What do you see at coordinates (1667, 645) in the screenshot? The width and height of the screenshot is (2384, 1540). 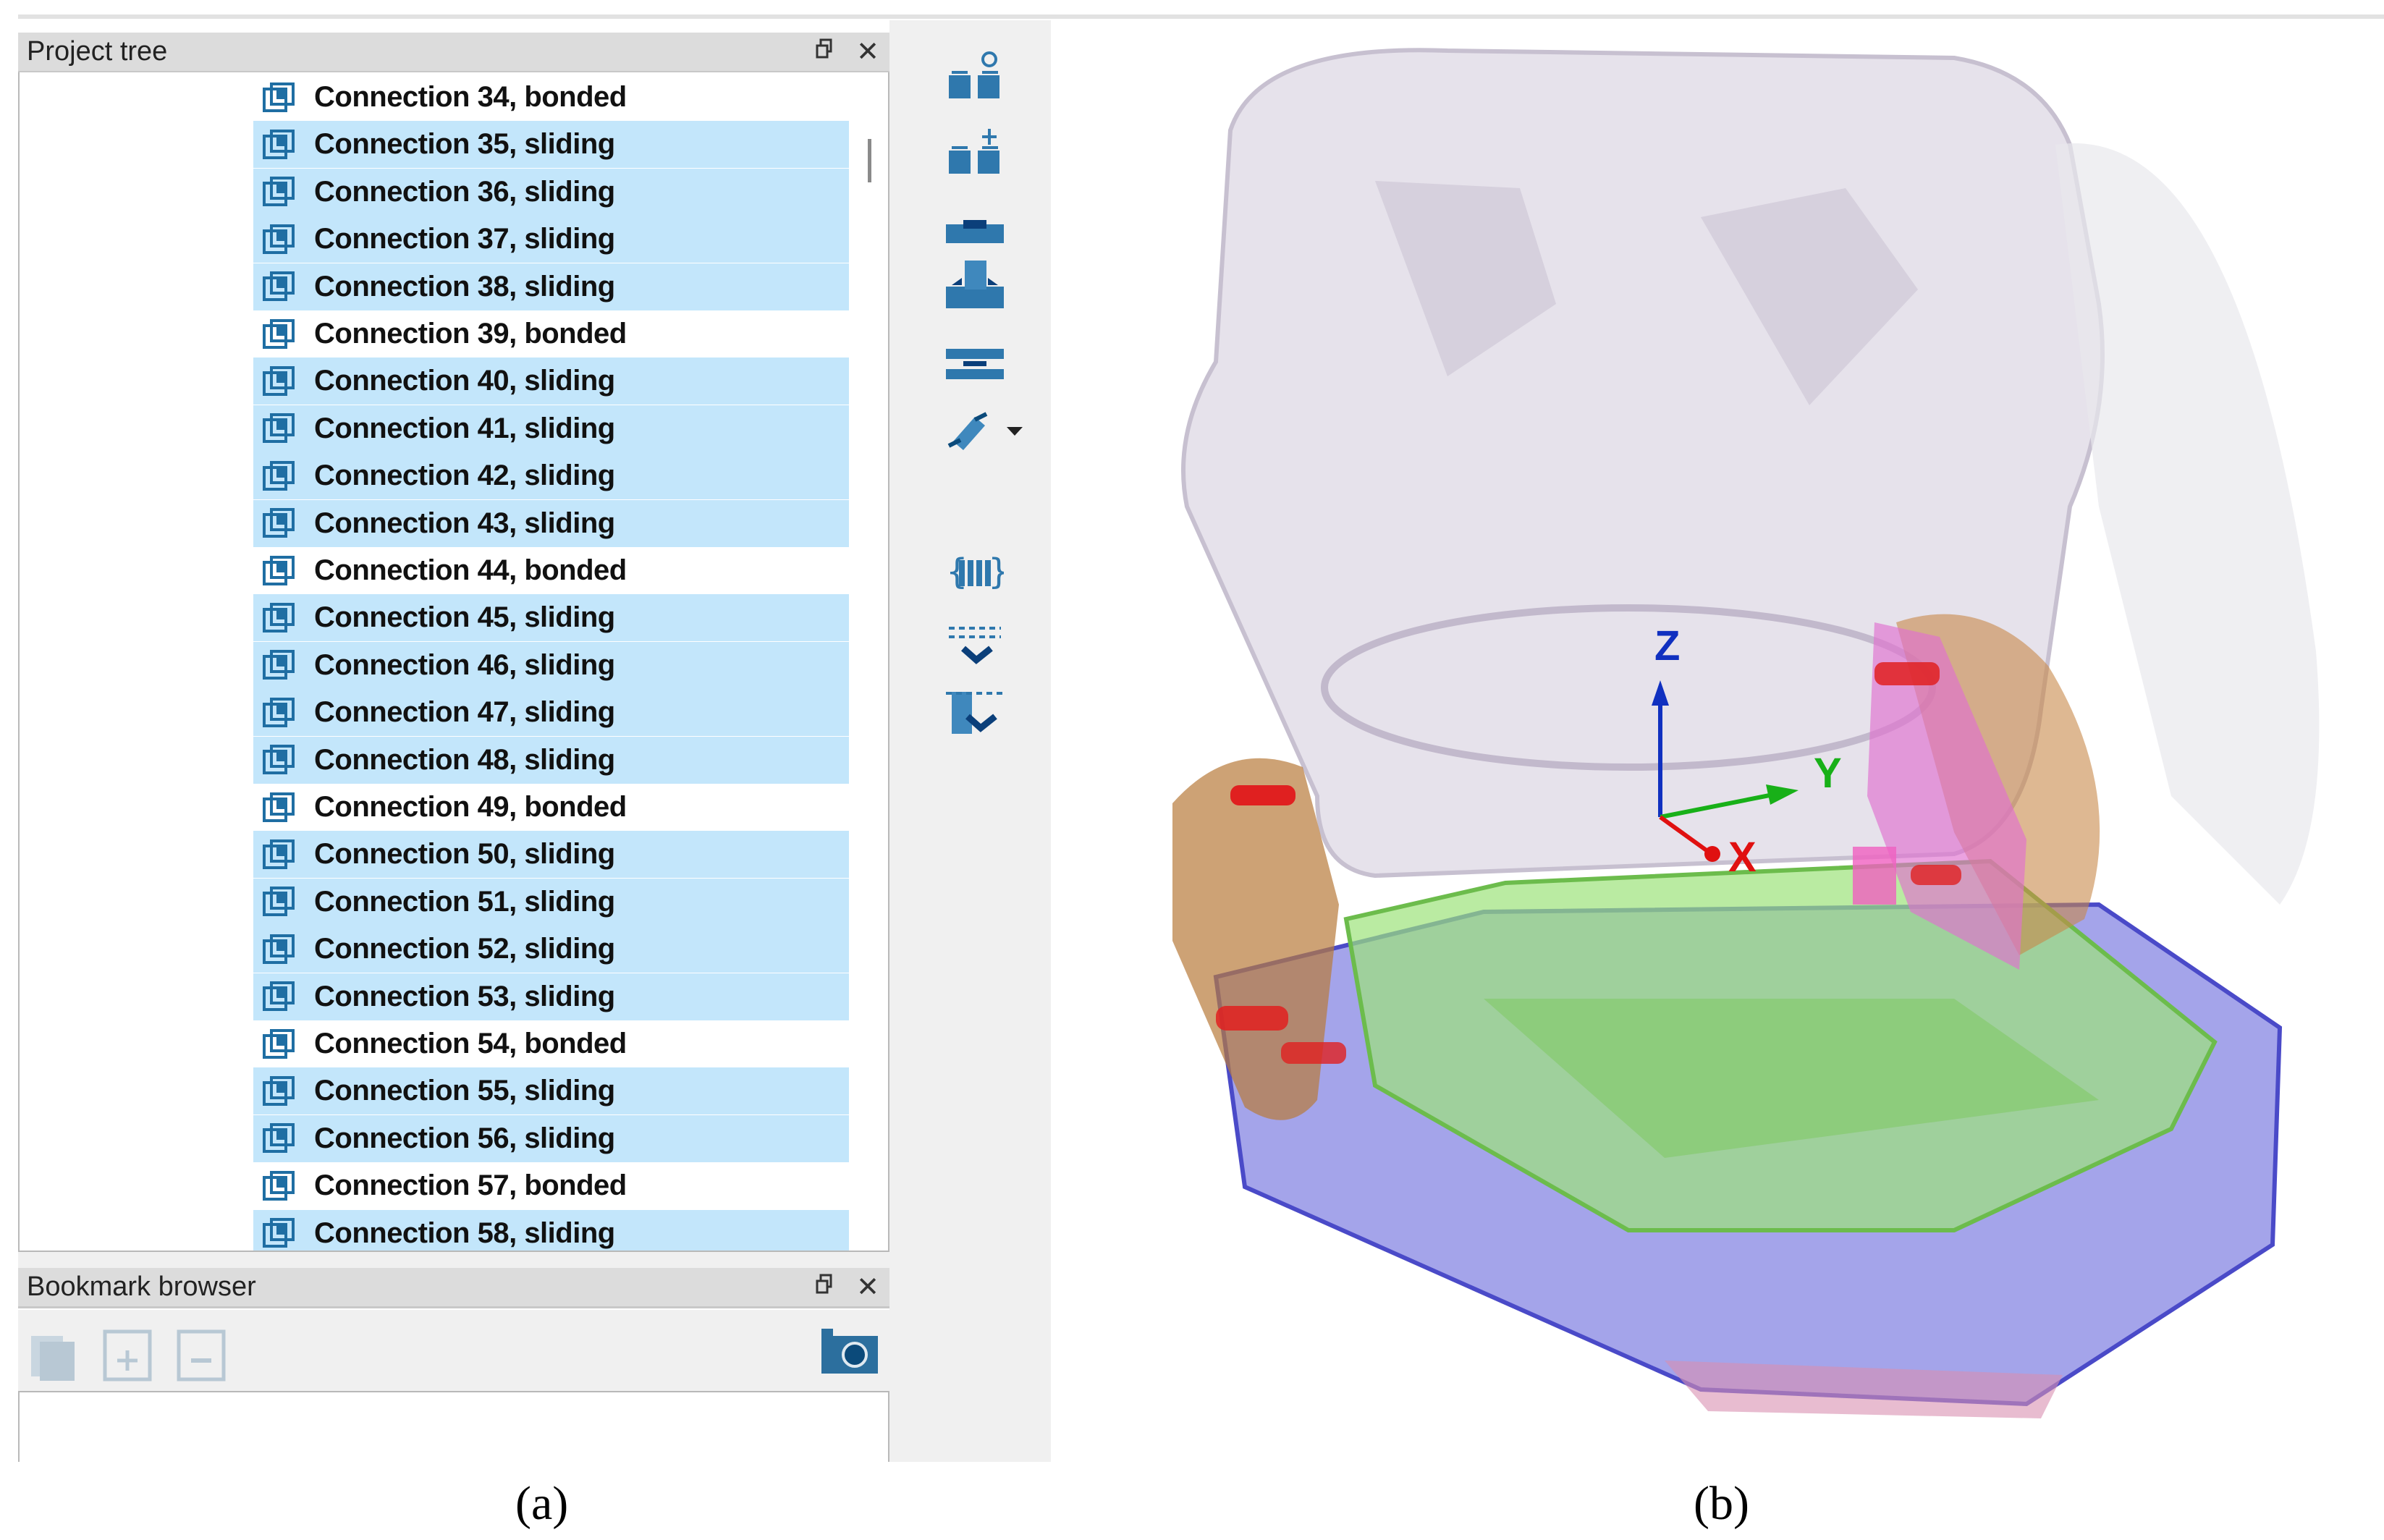 I see `z-axis-label: Z` at bounding box center [1667, 645].